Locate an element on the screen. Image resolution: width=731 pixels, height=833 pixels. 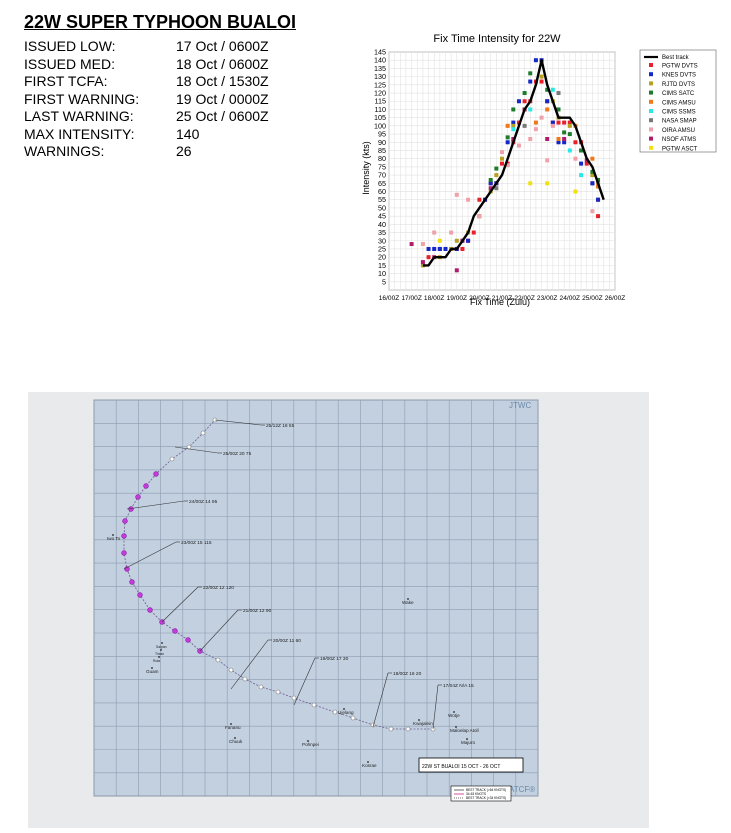
x-tick-label: 26/00Z is located at coordinates (615, 298).